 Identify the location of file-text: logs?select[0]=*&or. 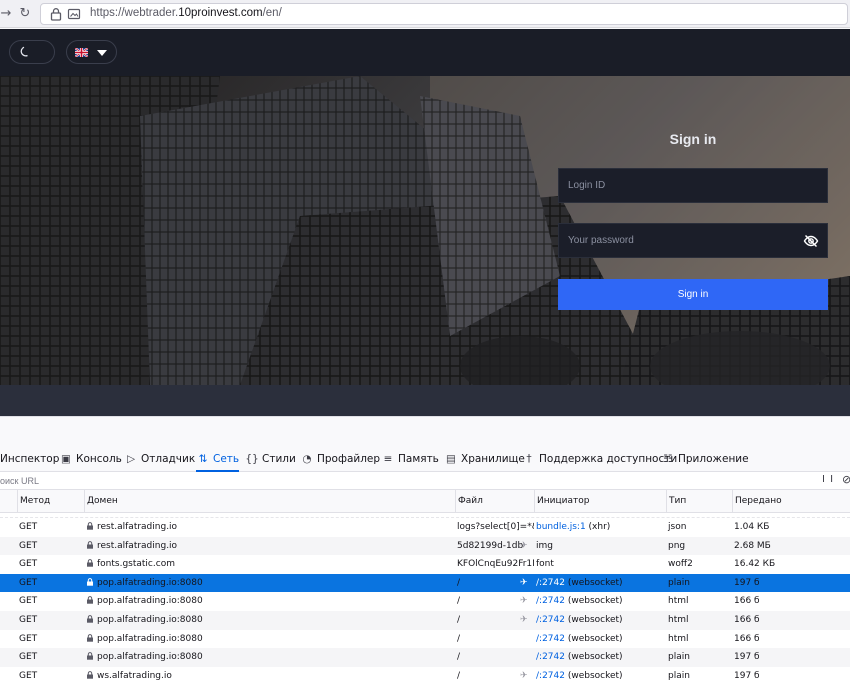
(495, 527).